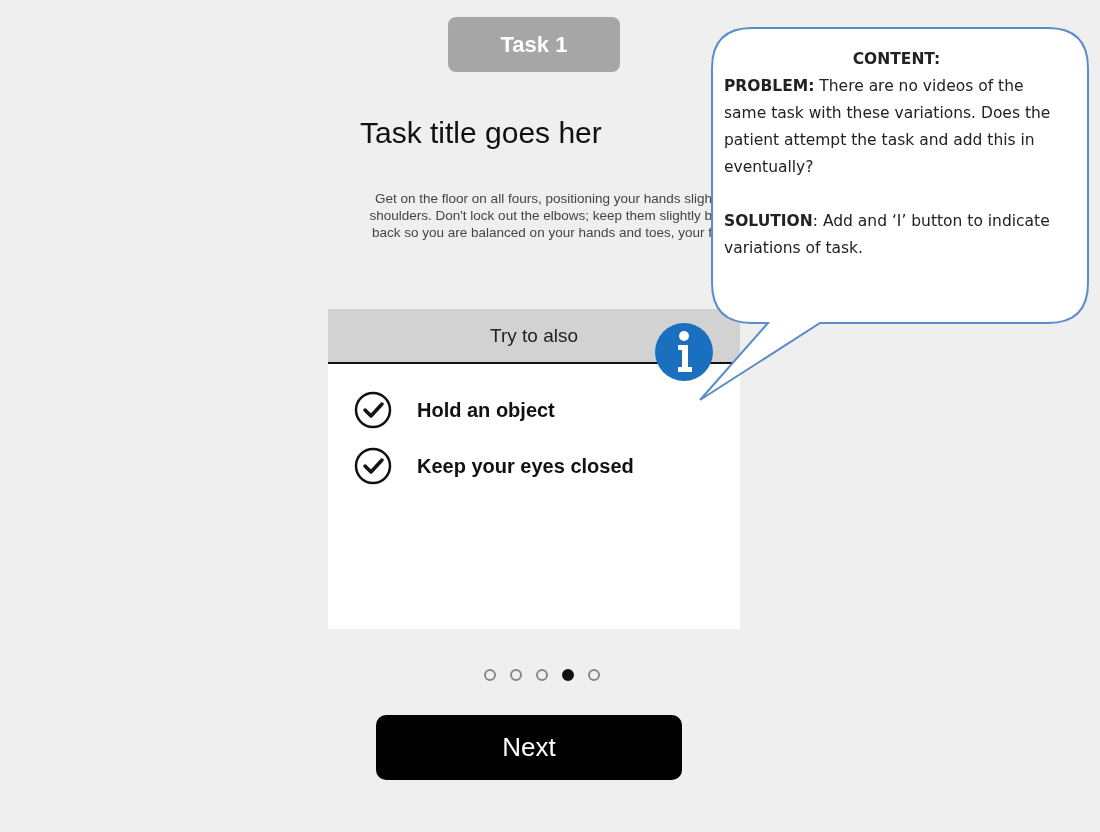 The height and width of the screenshot is (832, 1100). Describe the element at coordinates (534, 44) in the screenshot. I see `task-badge: Task 1` at that location.